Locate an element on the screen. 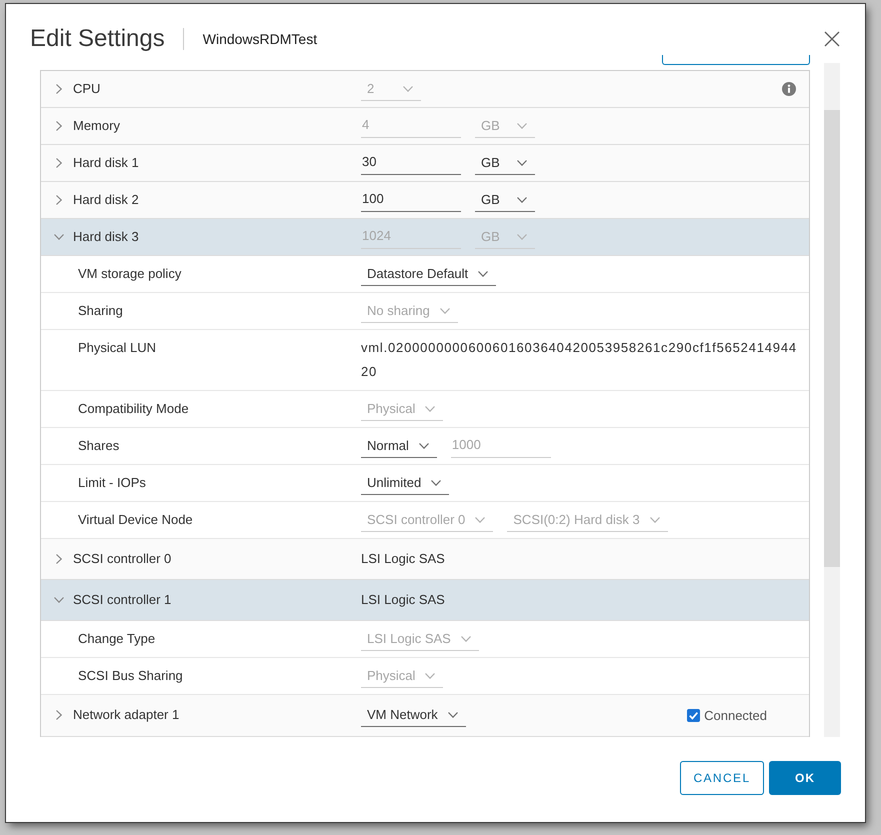  device-label: SCSI controller 1 is located at coordinates (122, 600).